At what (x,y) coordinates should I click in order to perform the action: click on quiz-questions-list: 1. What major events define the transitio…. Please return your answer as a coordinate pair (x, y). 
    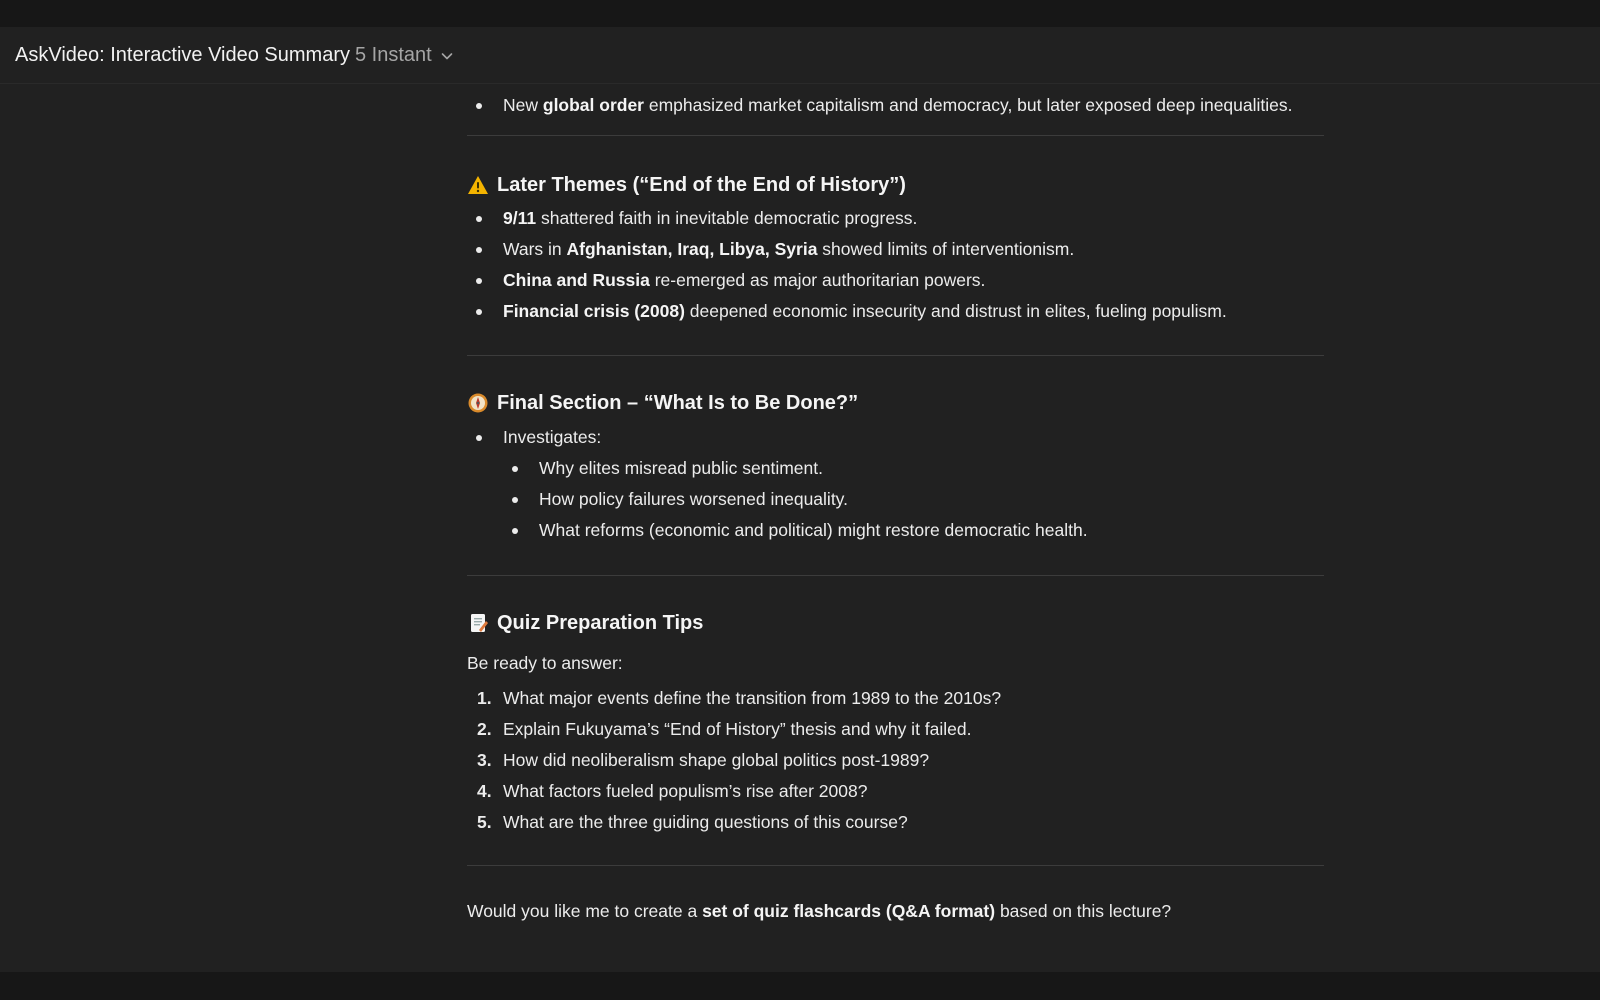
    Looking at the image, I should click on (895, 760).